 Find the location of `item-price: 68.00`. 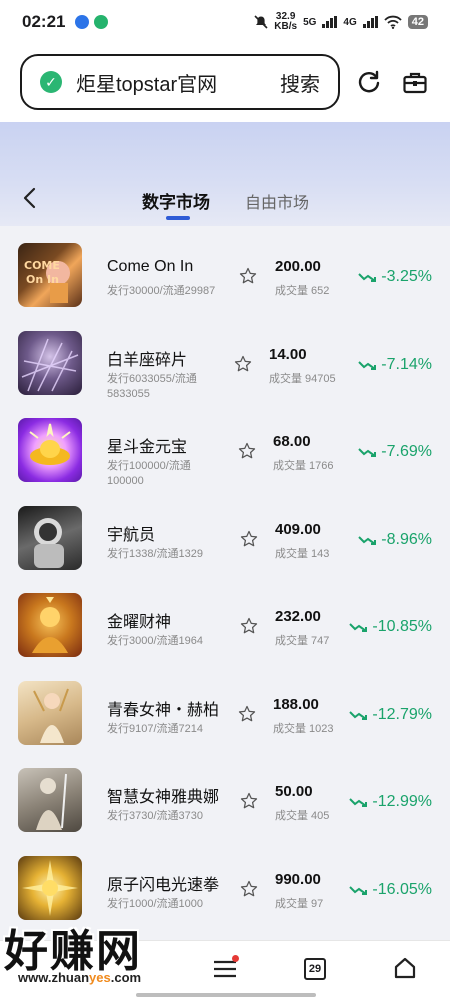

item-price: 68.00 is located at coordinates (292, 441).